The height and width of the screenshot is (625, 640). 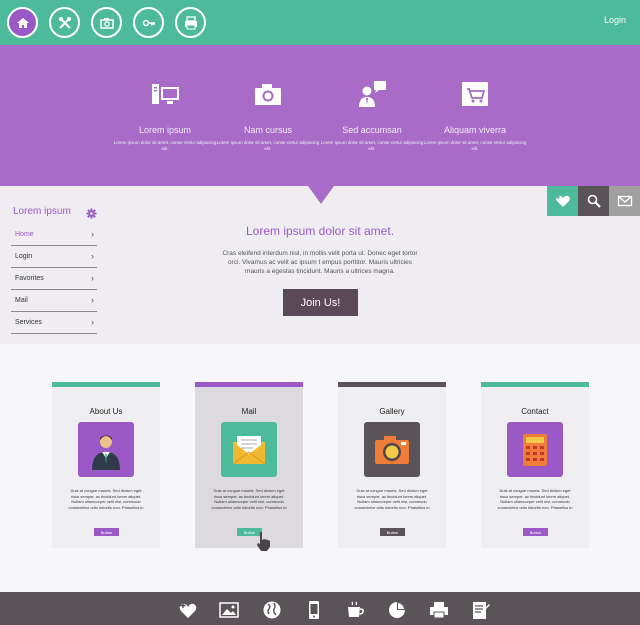 What do you see at coordinates (54, 323) in the screenshot?
I see `sidebar-item-services: Services ›` at bounding box center [54, 323].